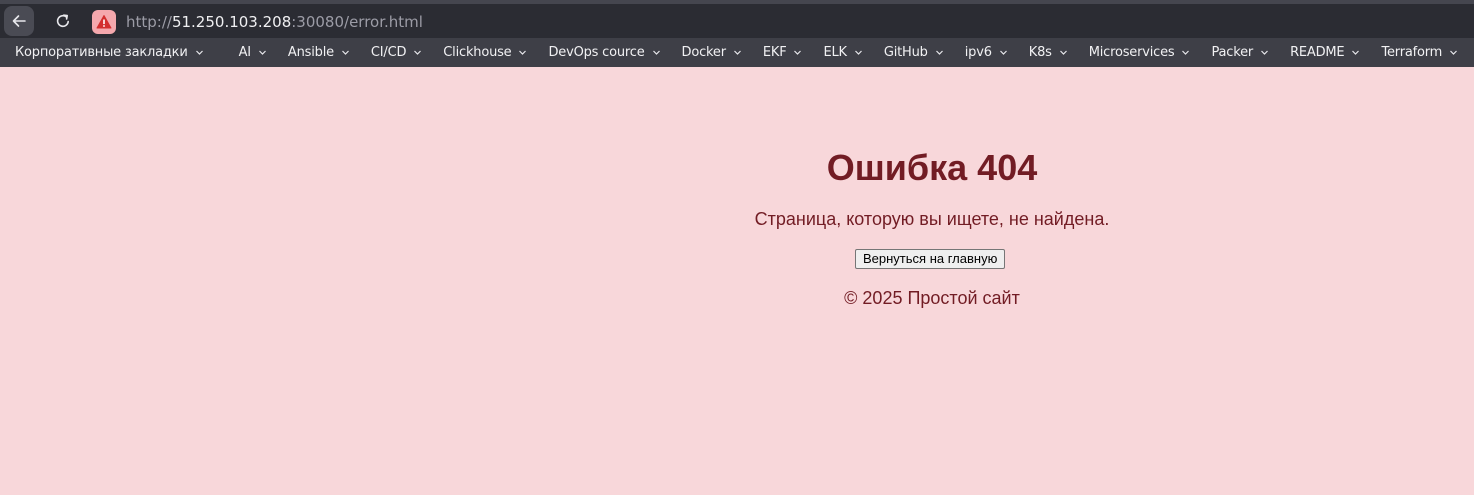  I want to click on bookmark-folder: README, so click(1325, 52).